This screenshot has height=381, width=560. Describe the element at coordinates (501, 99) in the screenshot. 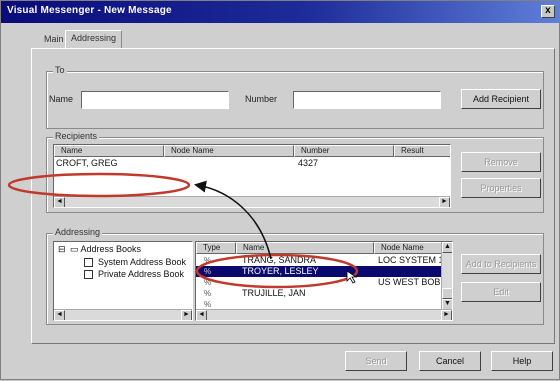

I see `add-recipient-button: Add Recipient` at that location.